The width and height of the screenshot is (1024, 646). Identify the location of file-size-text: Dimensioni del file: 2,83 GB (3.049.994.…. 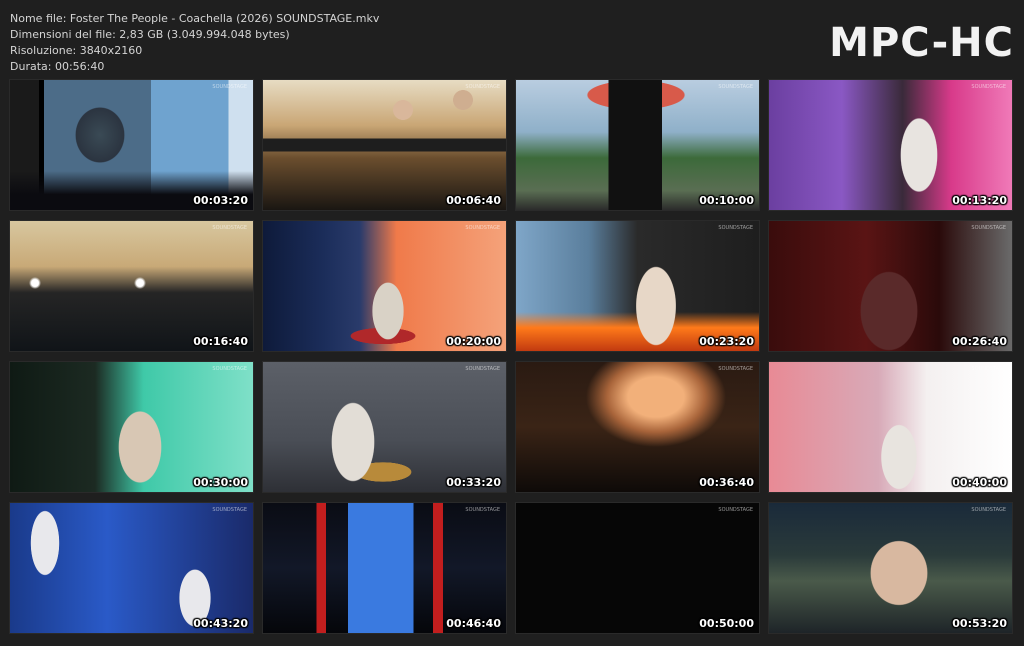
(150, 34).